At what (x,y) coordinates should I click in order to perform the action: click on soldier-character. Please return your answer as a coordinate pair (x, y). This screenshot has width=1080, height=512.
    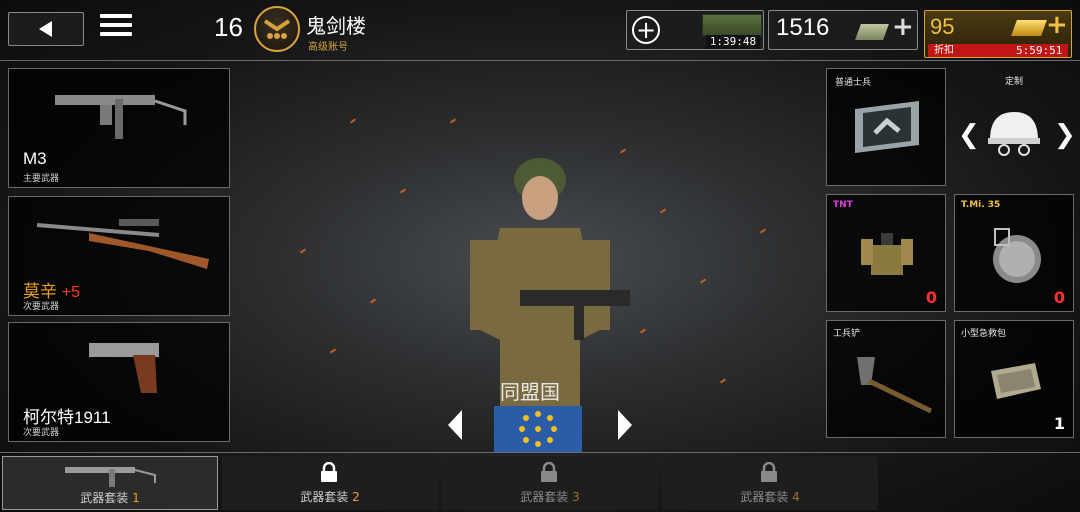
    Looking at the image, I should click on (550, 304).